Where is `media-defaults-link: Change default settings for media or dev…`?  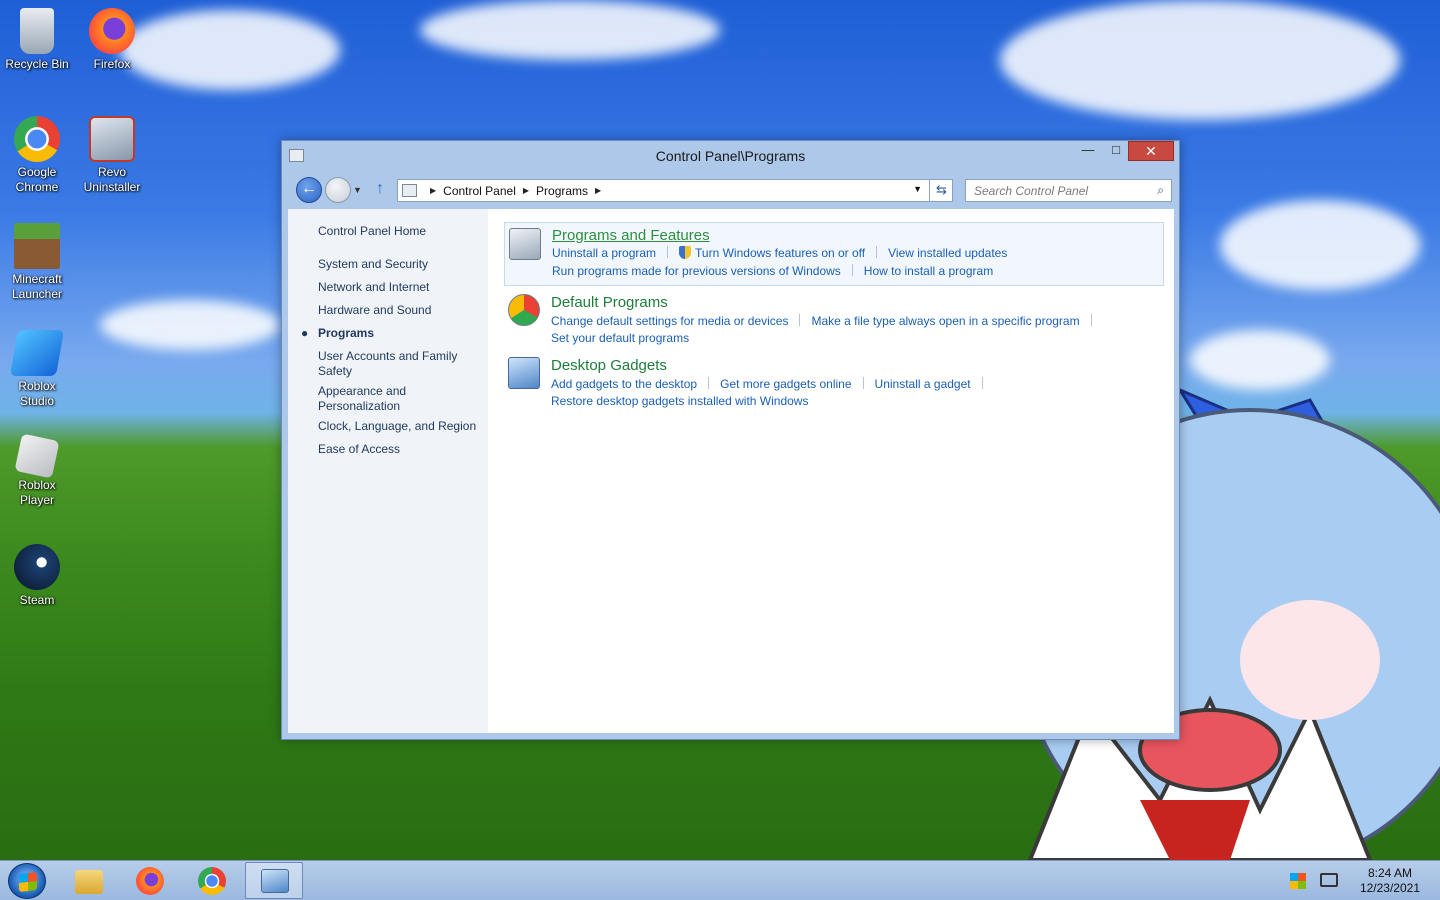 media-defaults-link: Change default settings for media or dev… is located at coordinates (669, 321).